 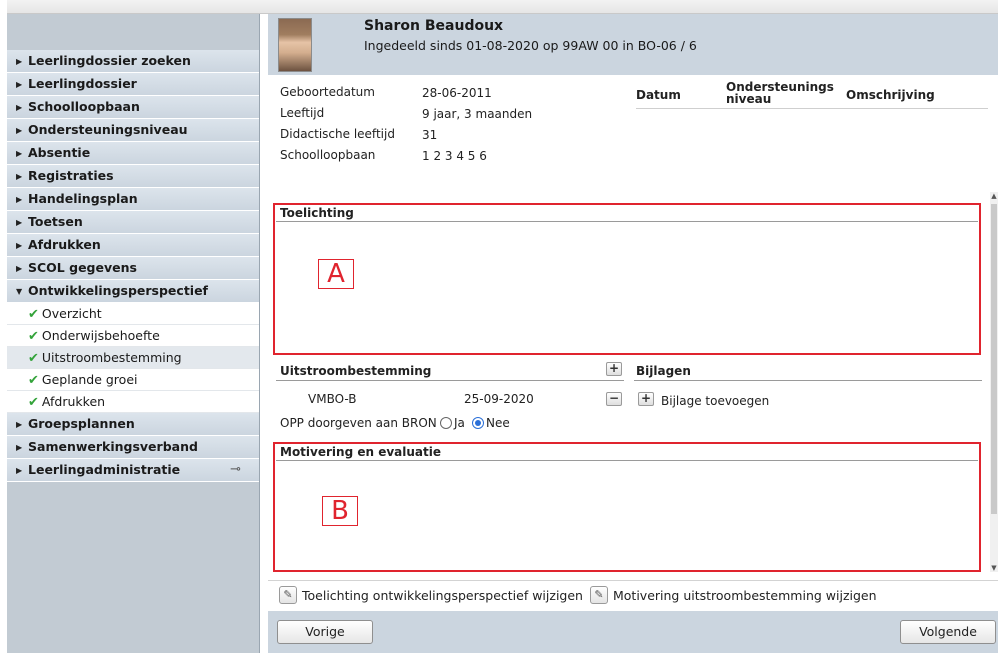 I want to click on sidebar-item-label: Registraties, so click(x=71, y=175).